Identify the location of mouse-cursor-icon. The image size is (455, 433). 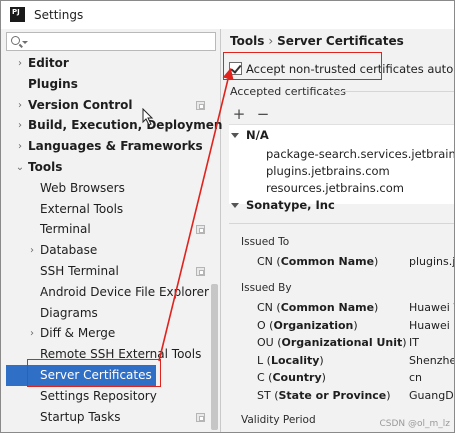
(148, 117).